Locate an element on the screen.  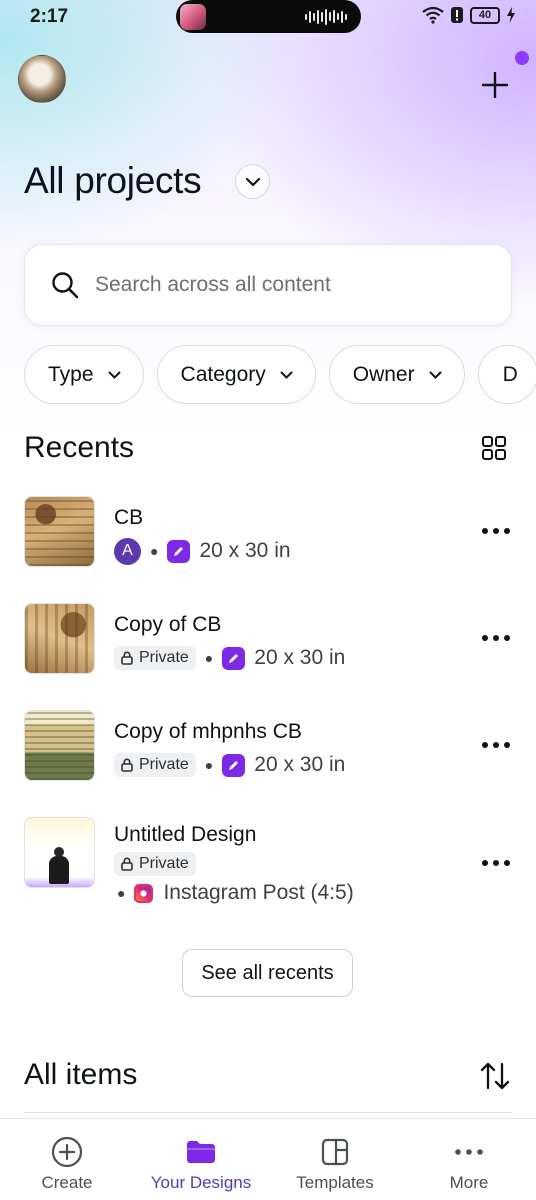
filter-date: D is located at coordinates (506, 374).